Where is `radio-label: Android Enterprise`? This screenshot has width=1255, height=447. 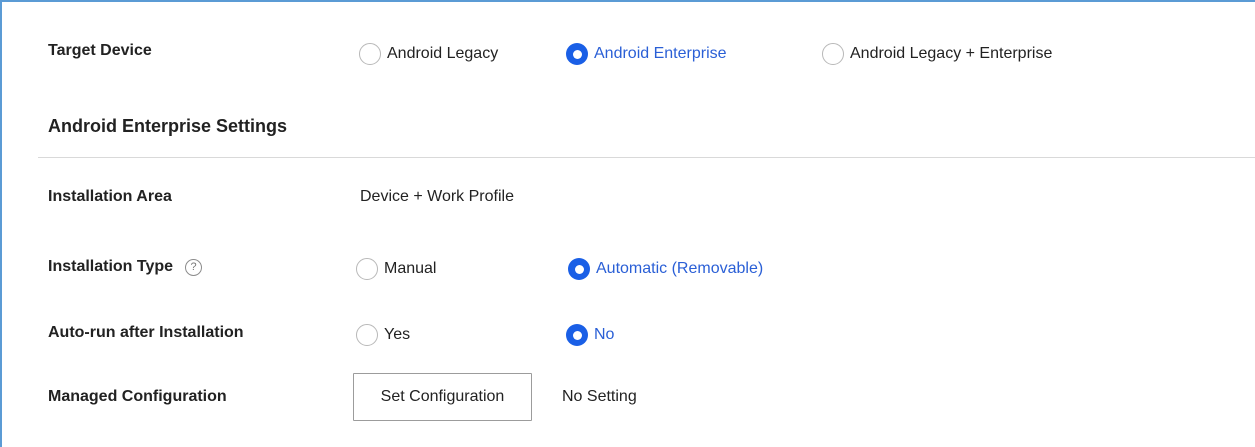
radio-label: Android Enterprise is located at coordinates (660, 53).